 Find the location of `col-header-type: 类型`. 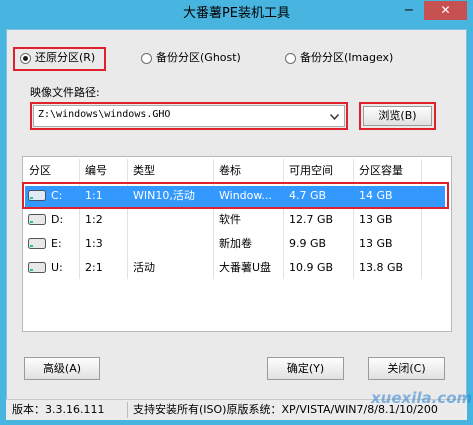

col-header-type: 类型 is located at coordinates (144, 170).